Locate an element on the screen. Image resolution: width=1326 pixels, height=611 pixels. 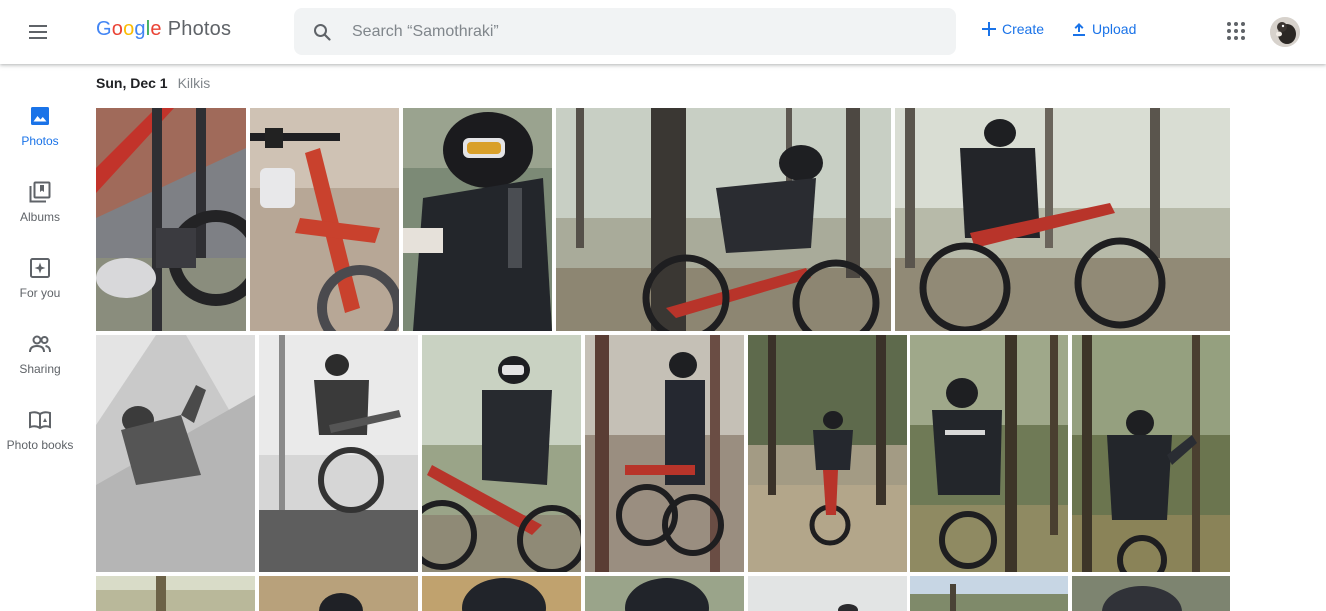
nav-item-label: Photos is located at coordinates (40, 141).